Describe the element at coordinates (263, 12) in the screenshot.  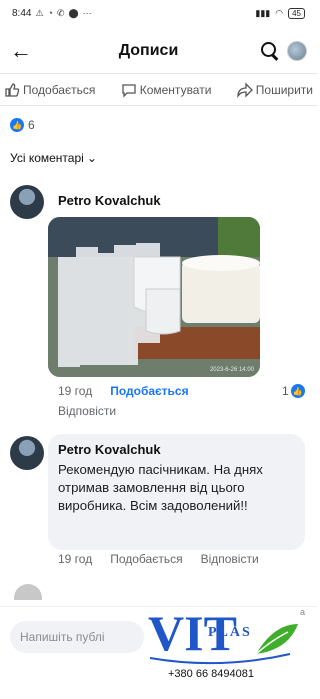
I see `signal-icon: ▮▮▮` at that location.